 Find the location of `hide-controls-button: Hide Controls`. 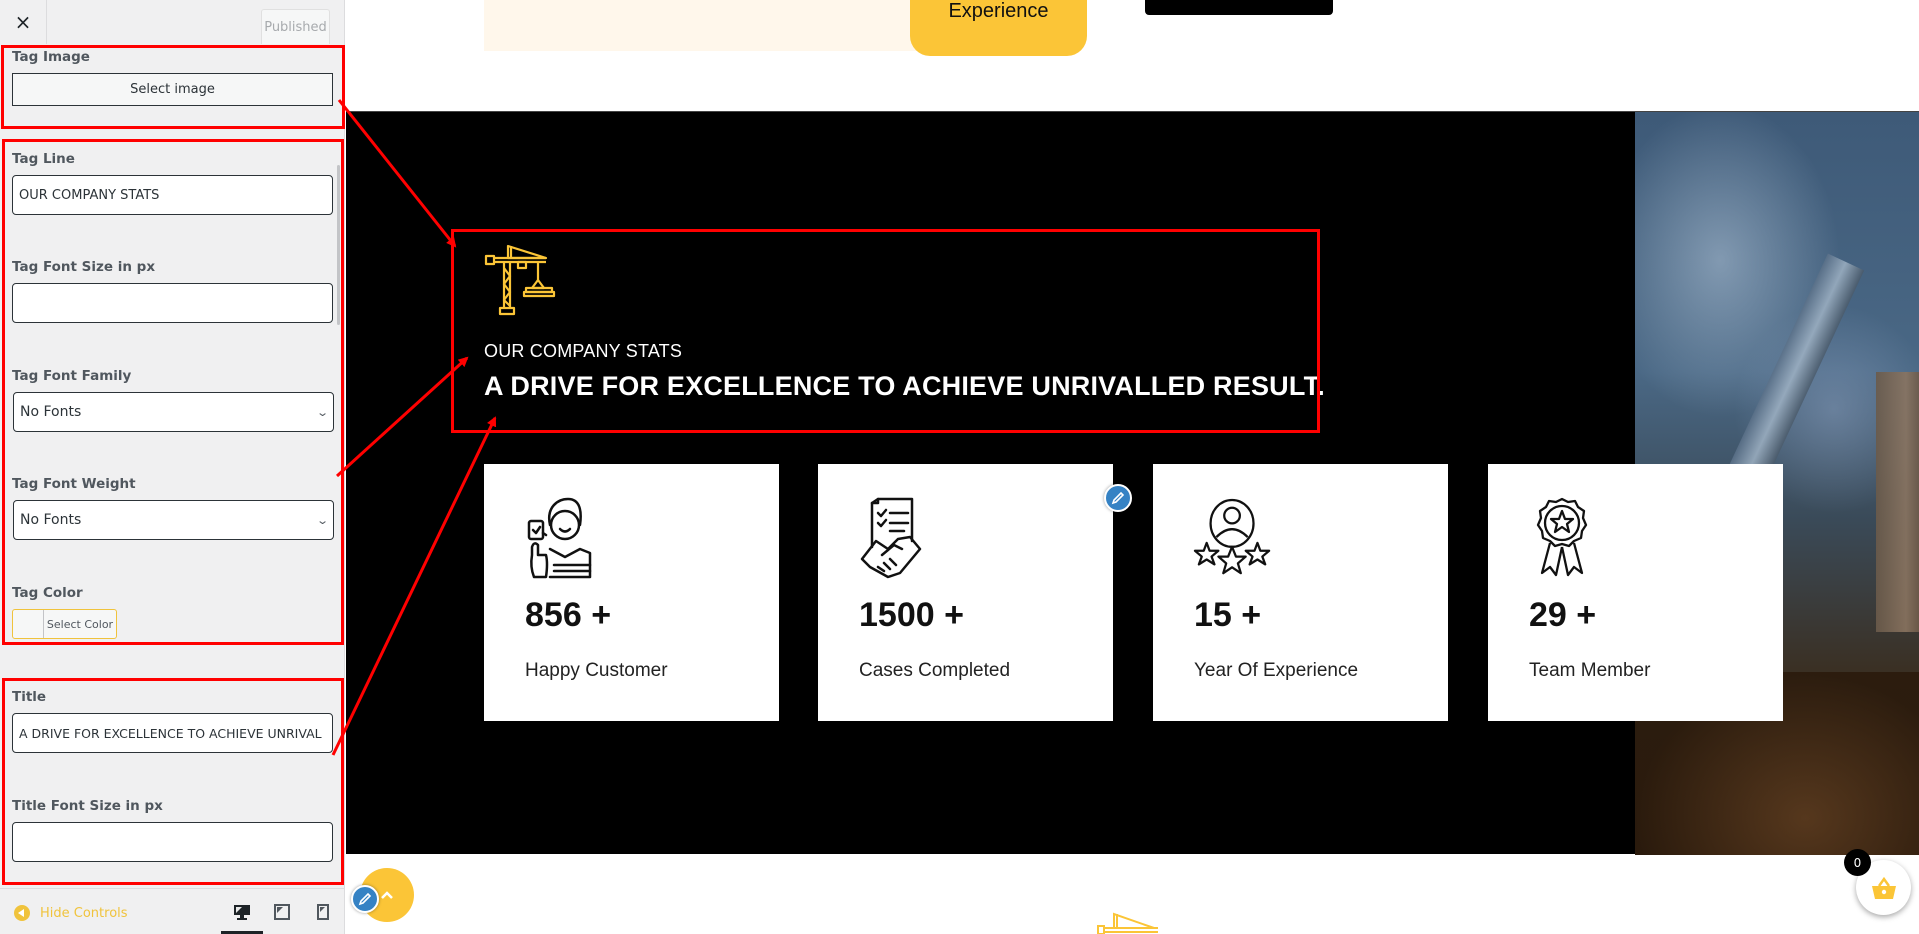

hide-controls-button: Hide Controls is located at coordinates (71, 913).